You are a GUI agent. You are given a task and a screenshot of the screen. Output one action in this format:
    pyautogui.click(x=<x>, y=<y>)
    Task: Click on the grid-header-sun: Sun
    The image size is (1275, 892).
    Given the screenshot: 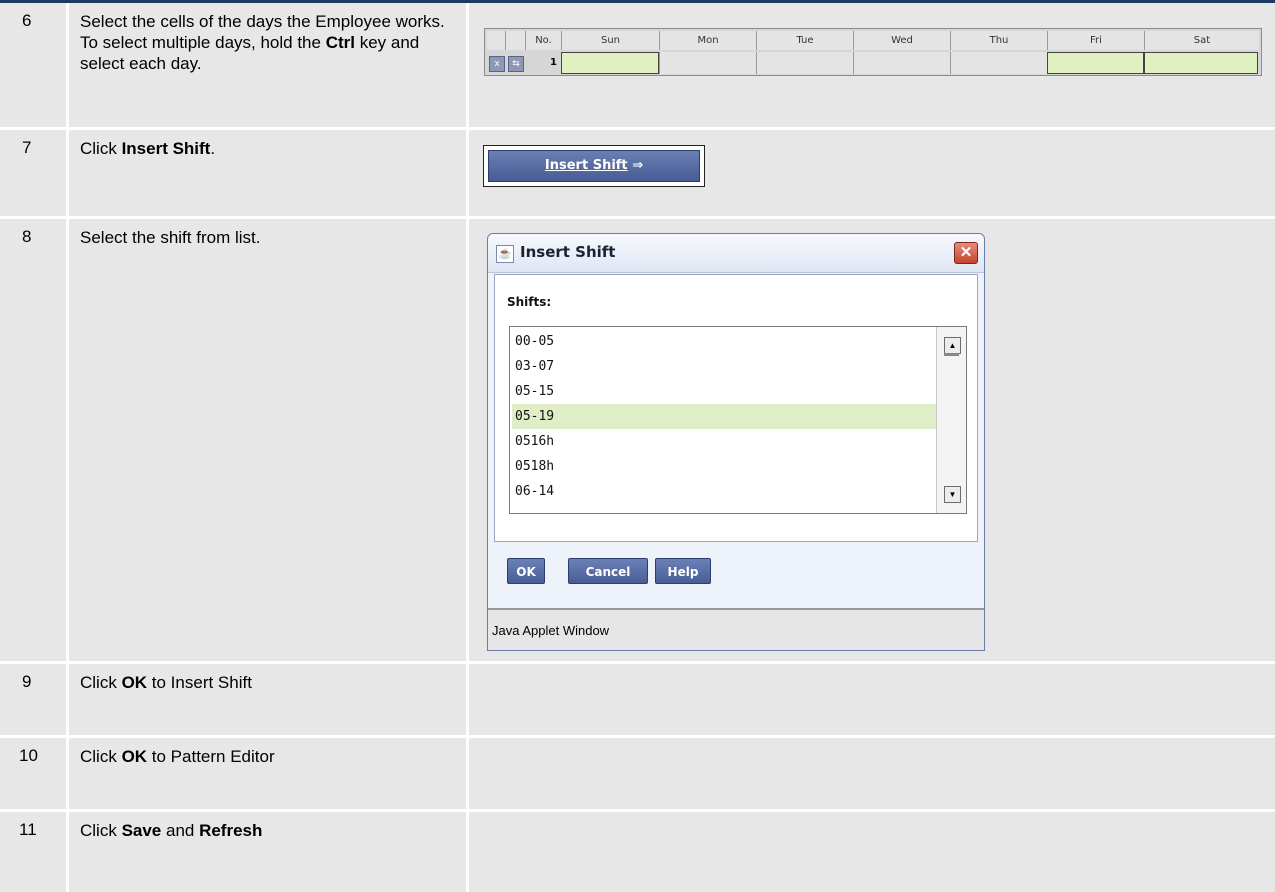 What is the action you would take?
    pyautogui.click(x=610, y=40)
    